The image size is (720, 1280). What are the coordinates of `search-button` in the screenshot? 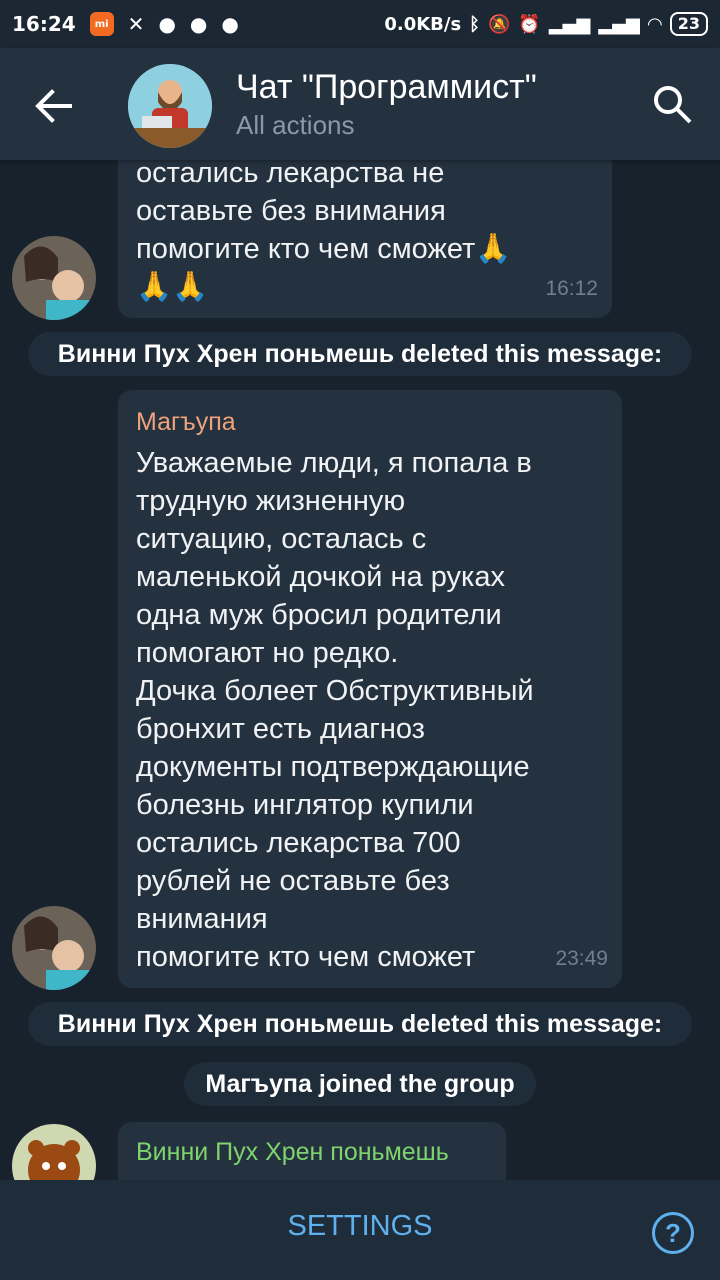 It's located at (672, 104).